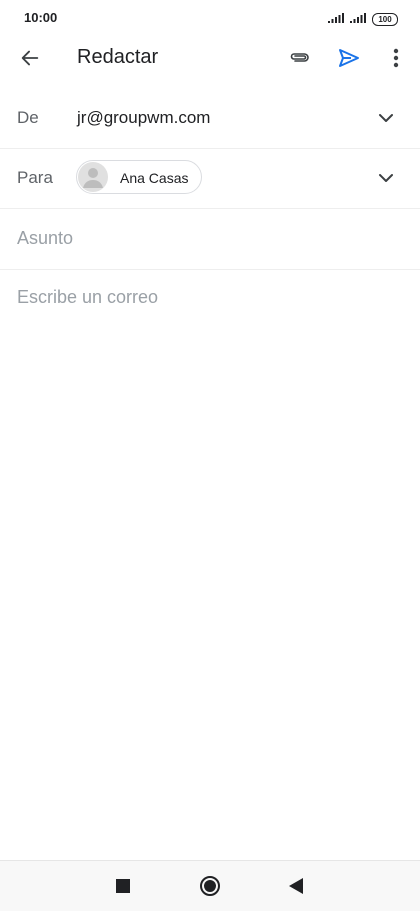 The width and height of the screenshot is (420, 911). Describe the element at coordinates (28, 117) in the screenshot. I see `from-label: De` at that location.